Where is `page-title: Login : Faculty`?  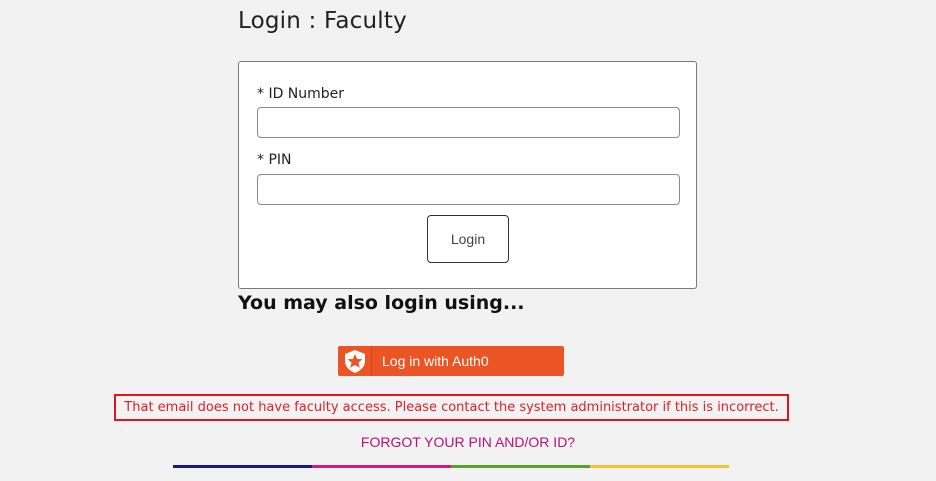
page-title: Login : Faculty is located at coordinates (322, 21).